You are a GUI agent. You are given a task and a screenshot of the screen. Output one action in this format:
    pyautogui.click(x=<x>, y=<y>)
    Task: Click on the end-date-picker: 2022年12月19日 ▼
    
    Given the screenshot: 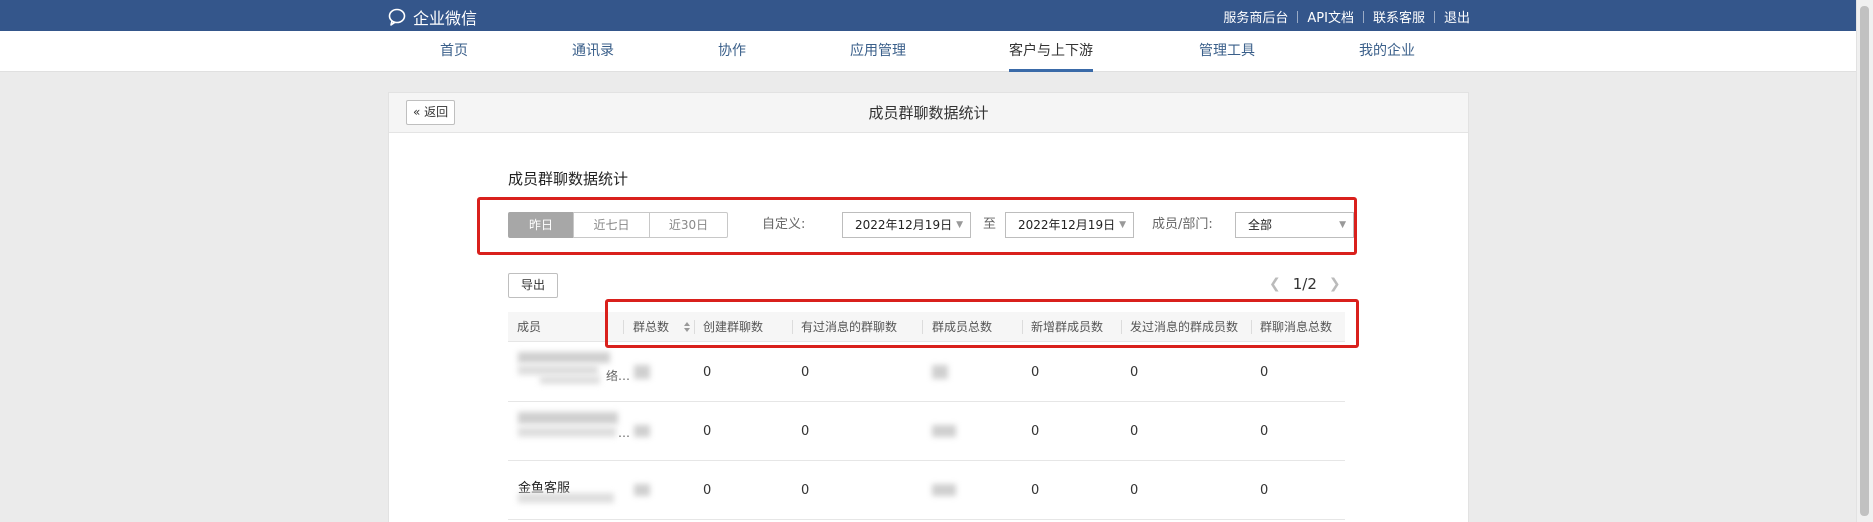 What is the action you would take?
    pyautogui.click(x=1069, y=225)
    